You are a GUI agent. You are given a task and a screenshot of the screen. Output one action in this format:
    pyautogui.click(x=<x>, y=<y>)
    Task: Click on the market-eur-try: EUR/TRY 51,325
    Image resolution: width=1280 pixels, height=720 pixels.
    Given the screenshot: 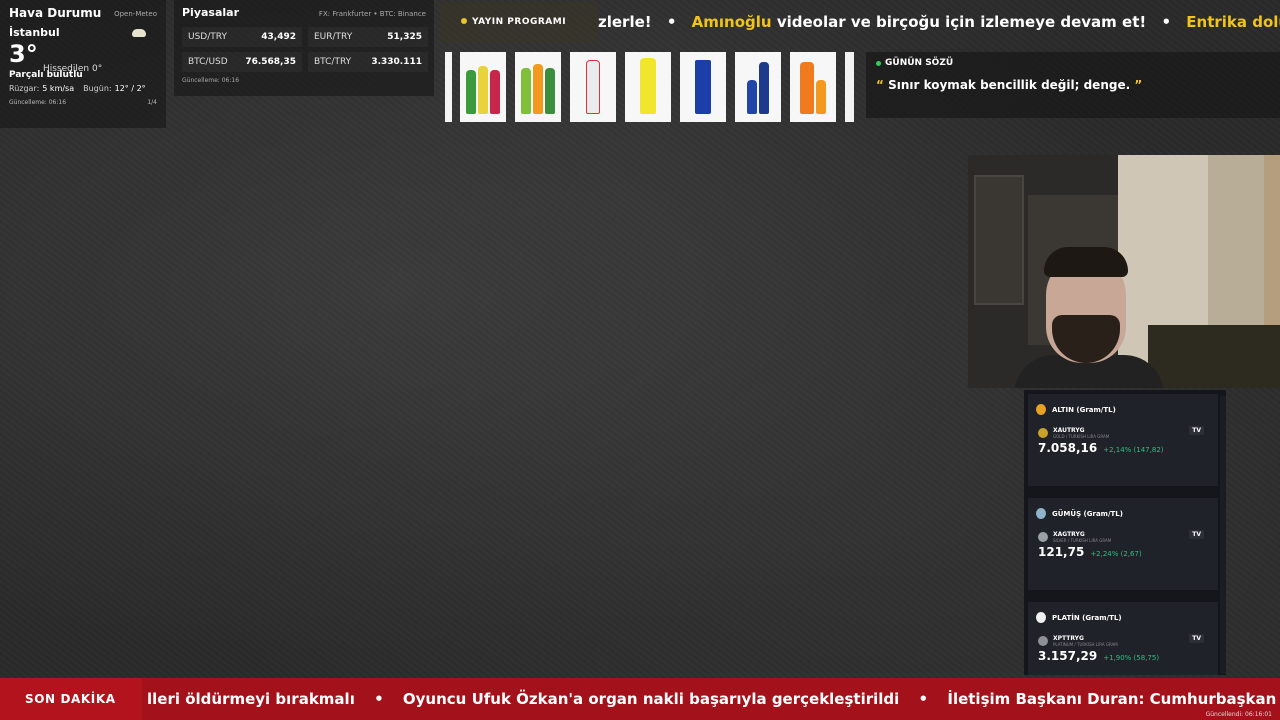 What is the action you would take?
    pyautogui.click(x=368, y=37)
    